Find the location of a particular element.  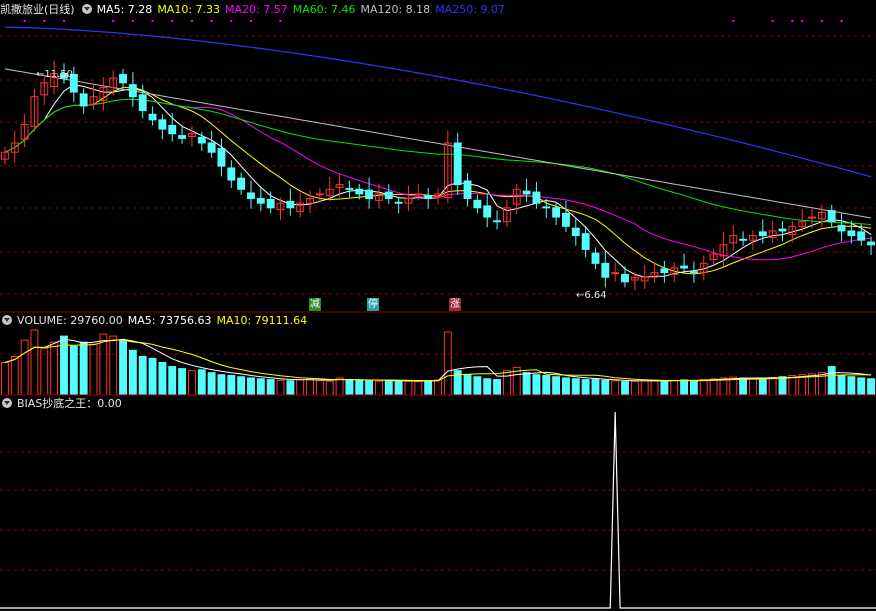

volume-bars is located at coordinates (438, 362).